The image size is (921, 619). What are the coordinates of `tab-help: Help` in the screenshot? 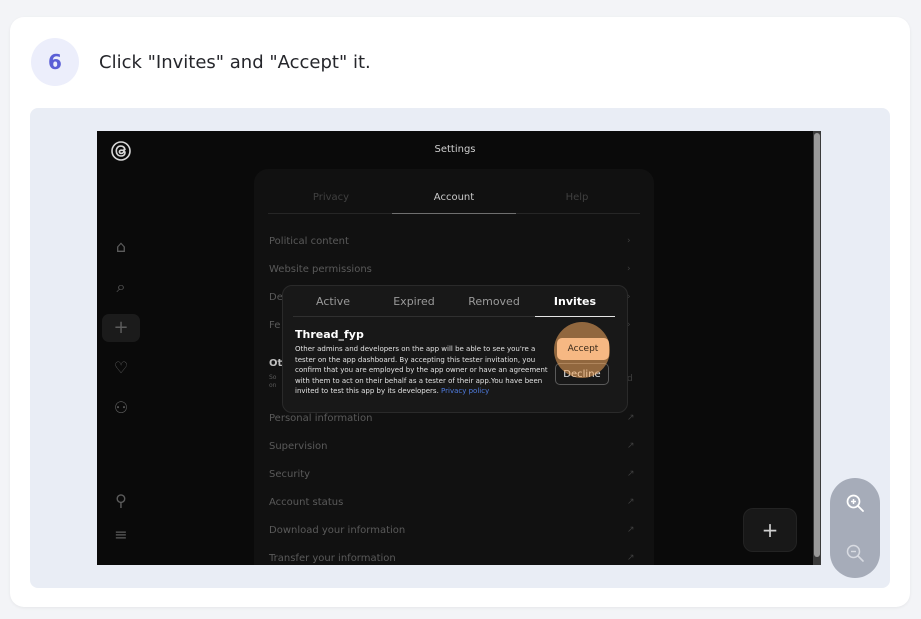 It's located at (577, 197).